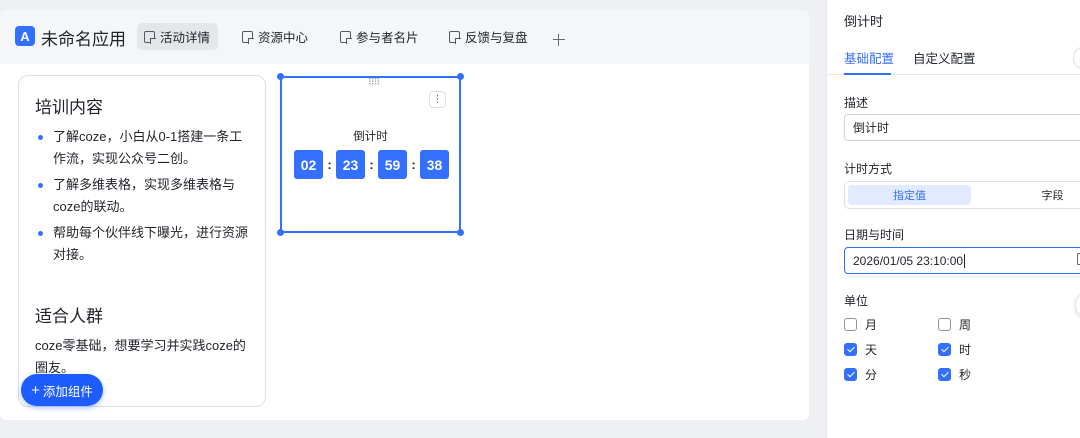 The width and height of the screenshot is (1080, 438). I want to click on checkbox-label: 月, so click(871, 325).